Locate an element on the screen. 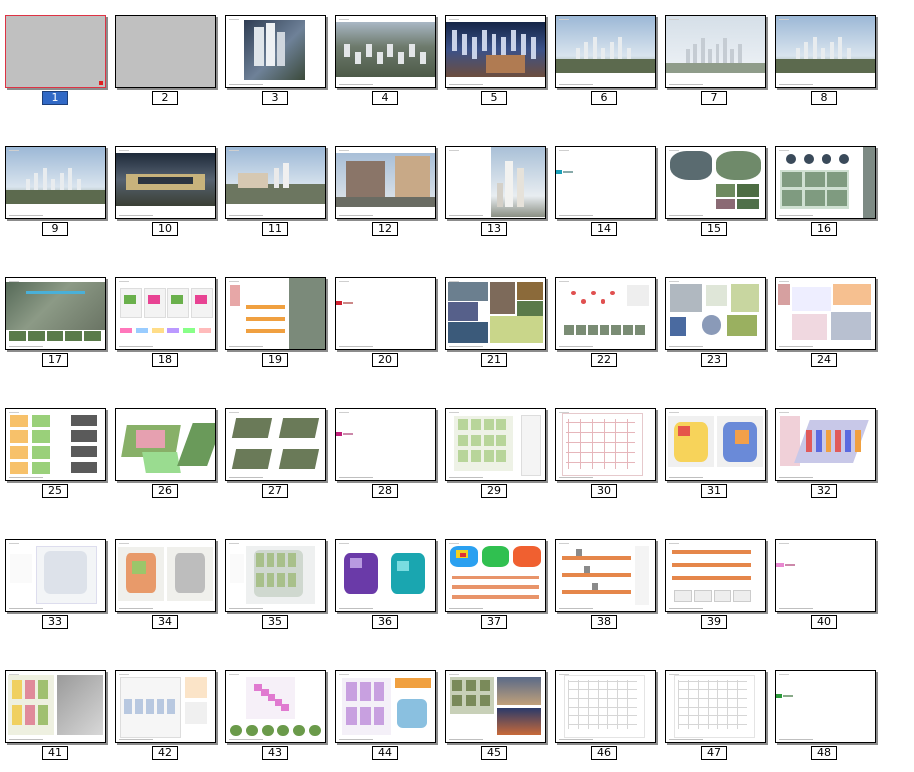 This screenshot has height=772, width=914. slide-number-label: 46 is located at coordinates (604, 753).